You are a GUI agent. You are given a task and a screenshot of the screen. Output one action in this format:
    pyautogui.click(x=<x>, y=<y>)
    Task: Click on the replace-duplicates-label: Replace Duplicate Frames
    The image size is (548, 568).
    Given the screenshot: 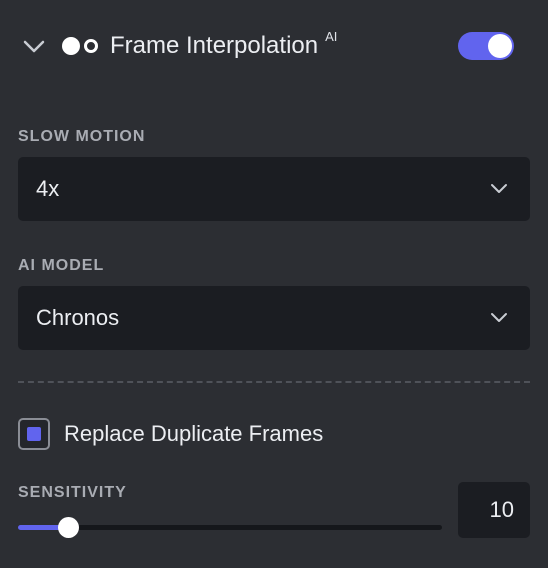 What is the action you would take?
    pyautogui.click(x=193, y=434)
    